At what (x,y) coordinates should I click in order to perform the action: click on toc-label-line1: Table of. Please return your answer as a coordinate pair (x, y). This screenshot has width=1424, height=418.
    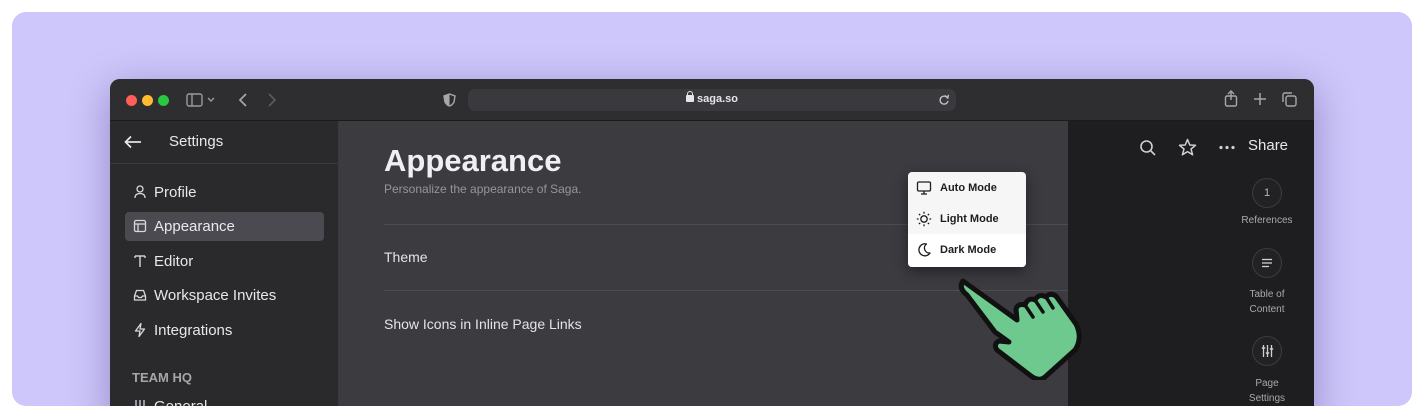
    Looking at the image, I should click on (1267, 294).